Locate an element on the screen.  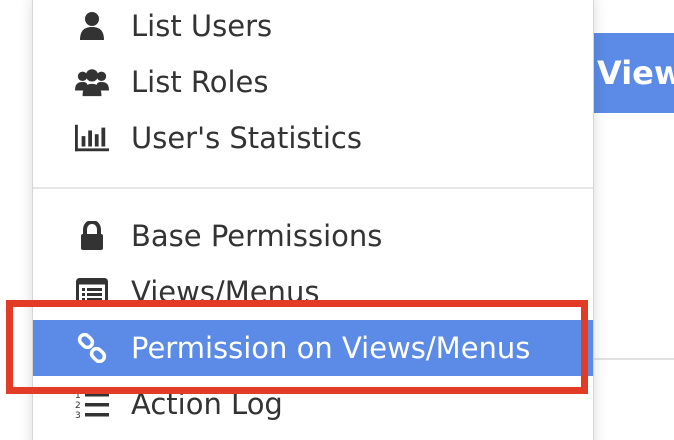
menu-item-label: Permission on Views/Menus is located at coordinates (331, 348).